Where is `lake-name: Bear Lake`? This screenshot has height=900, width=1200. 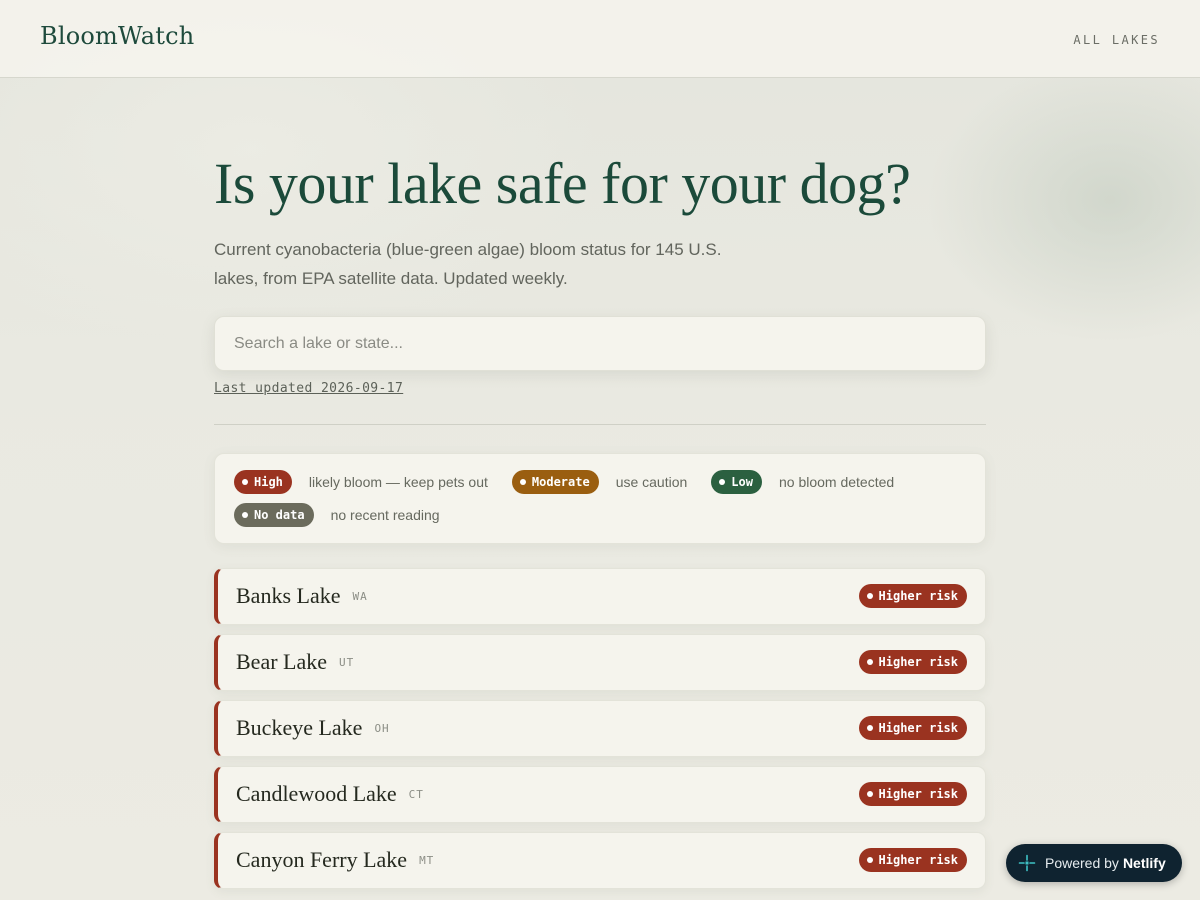
lake-name: Bear Lake is located at coordinates (281, 661).